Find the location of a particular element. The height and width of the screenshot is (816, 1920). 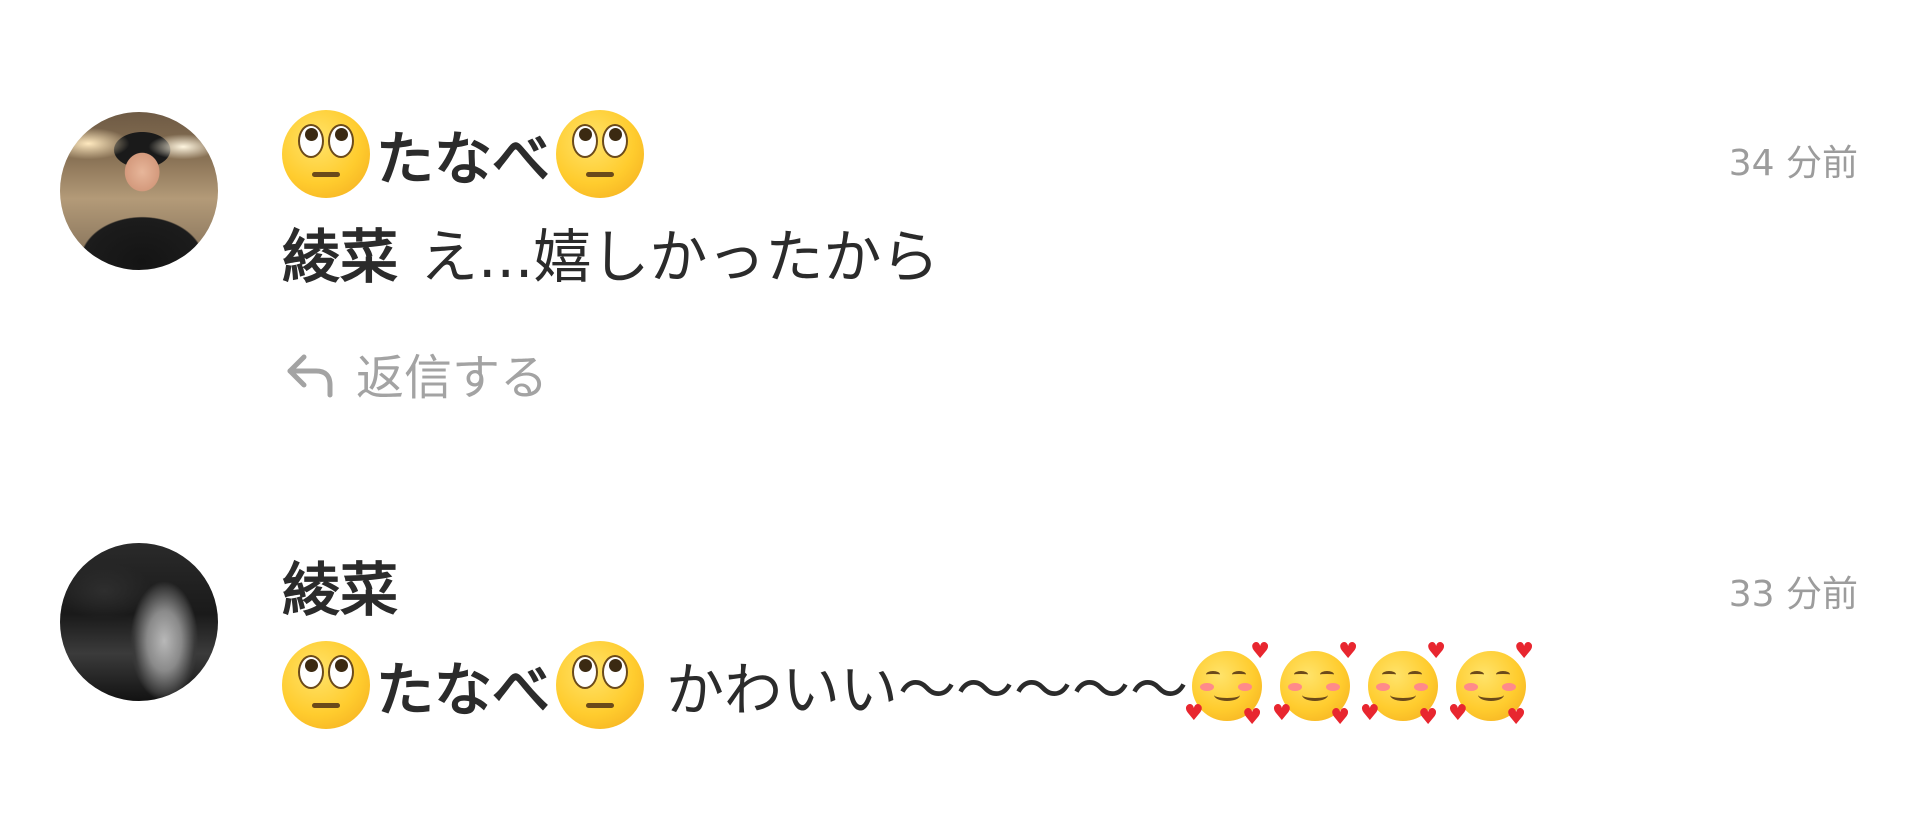

reply-arrow-icon is located at coordinates (310, 376).